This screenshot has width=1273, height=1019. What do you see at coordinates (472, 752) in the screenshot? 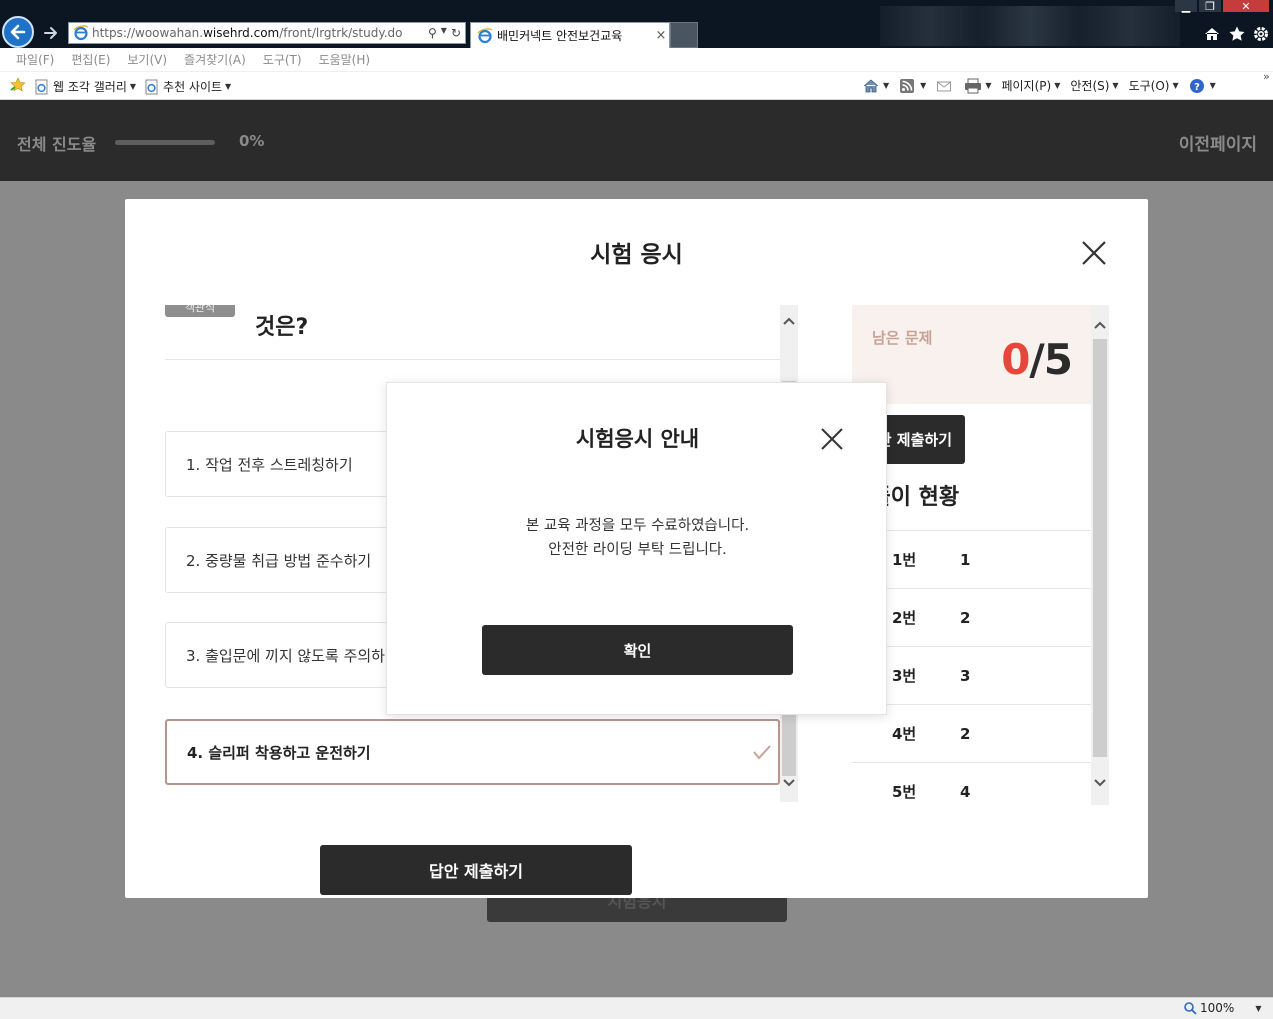
I see `choice-4: 4. 슬리퍼 착용하고 운전하기` at bounding box center [472, 752].